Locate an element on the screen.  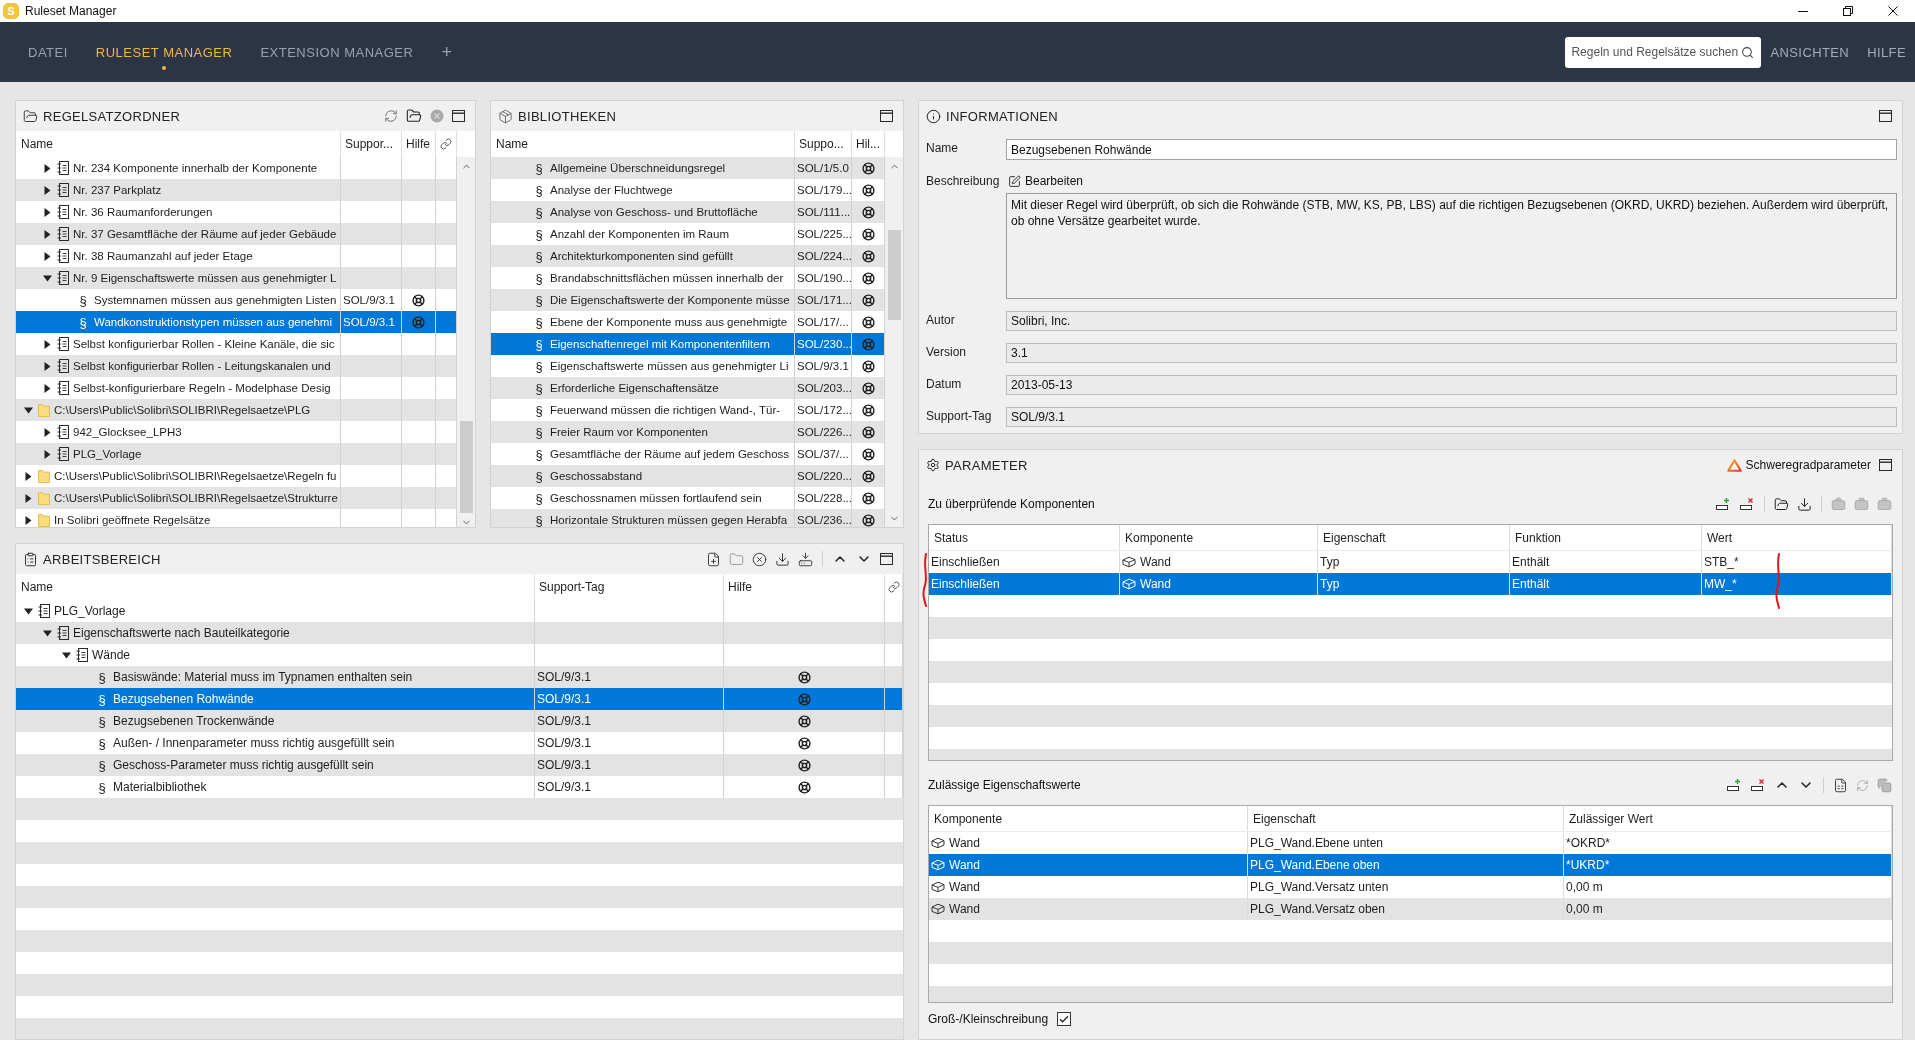
table-row: Einschließen Wand Typ Enthält STB_* is located at coordinates (1410, 562).